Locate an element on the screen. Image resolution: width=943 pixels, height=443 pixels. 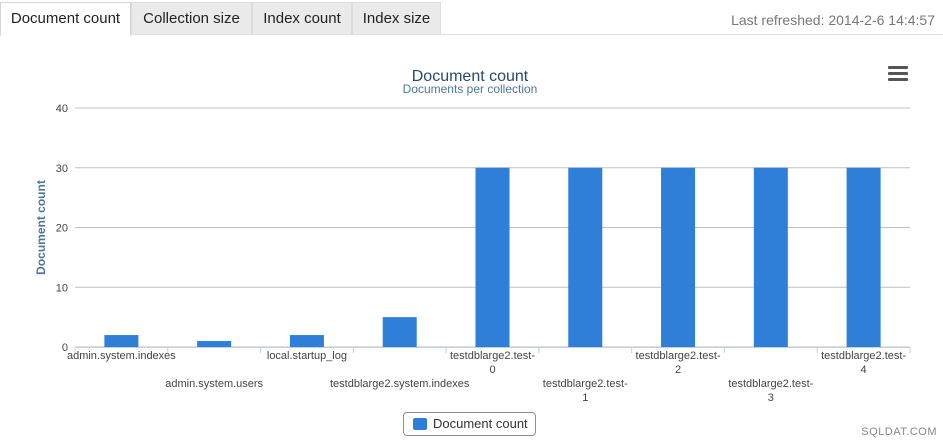
x-tick-label-line: 0 is located at coordinates (492, 370).